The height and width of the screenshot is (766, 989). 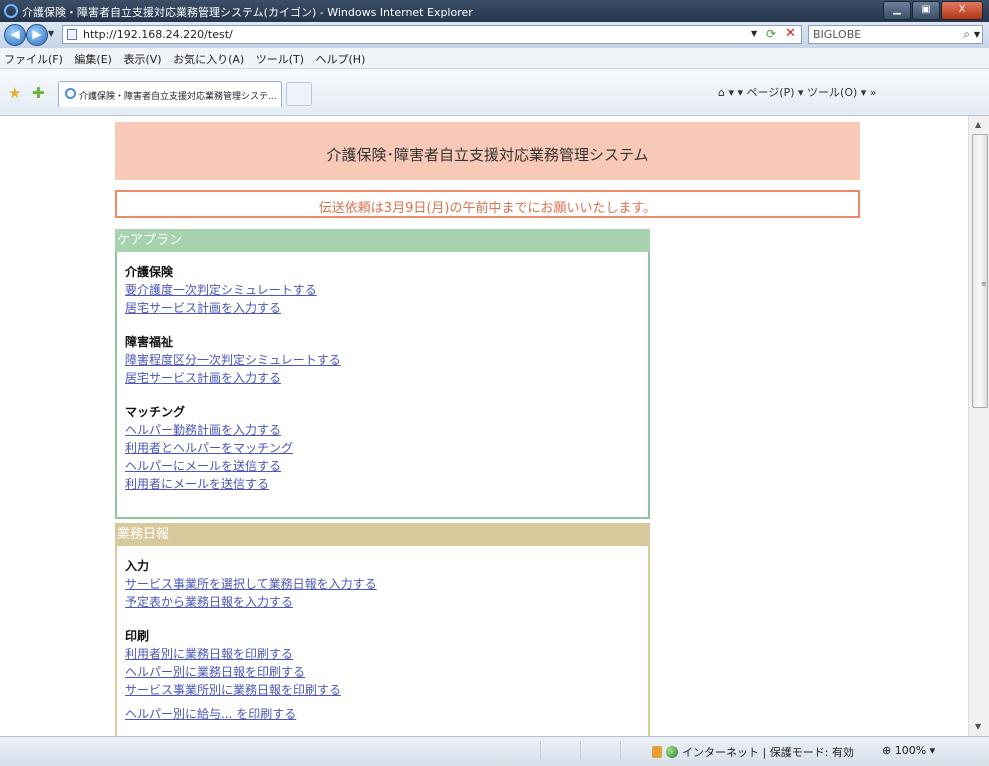 I want to click on print-section-title: 印刷, so click(x=137, y=636).